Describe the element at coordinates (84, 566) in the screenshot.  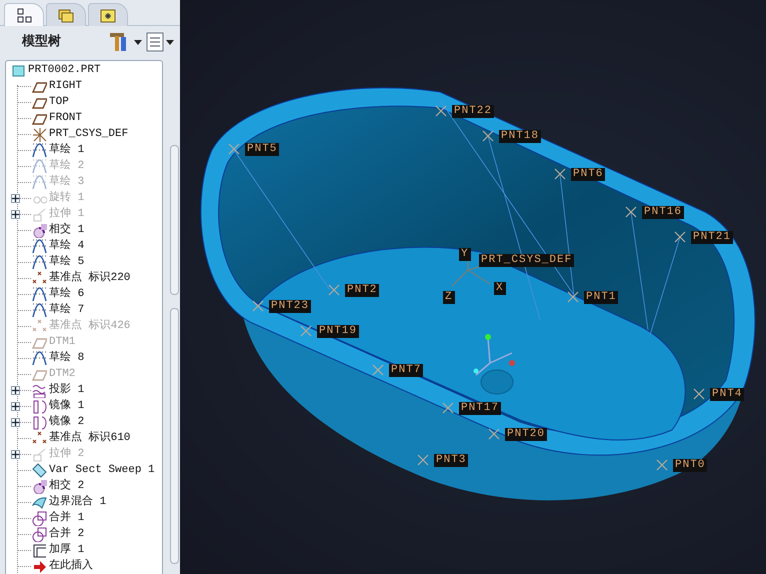
I see `tree-item: 在此插入` at that location.